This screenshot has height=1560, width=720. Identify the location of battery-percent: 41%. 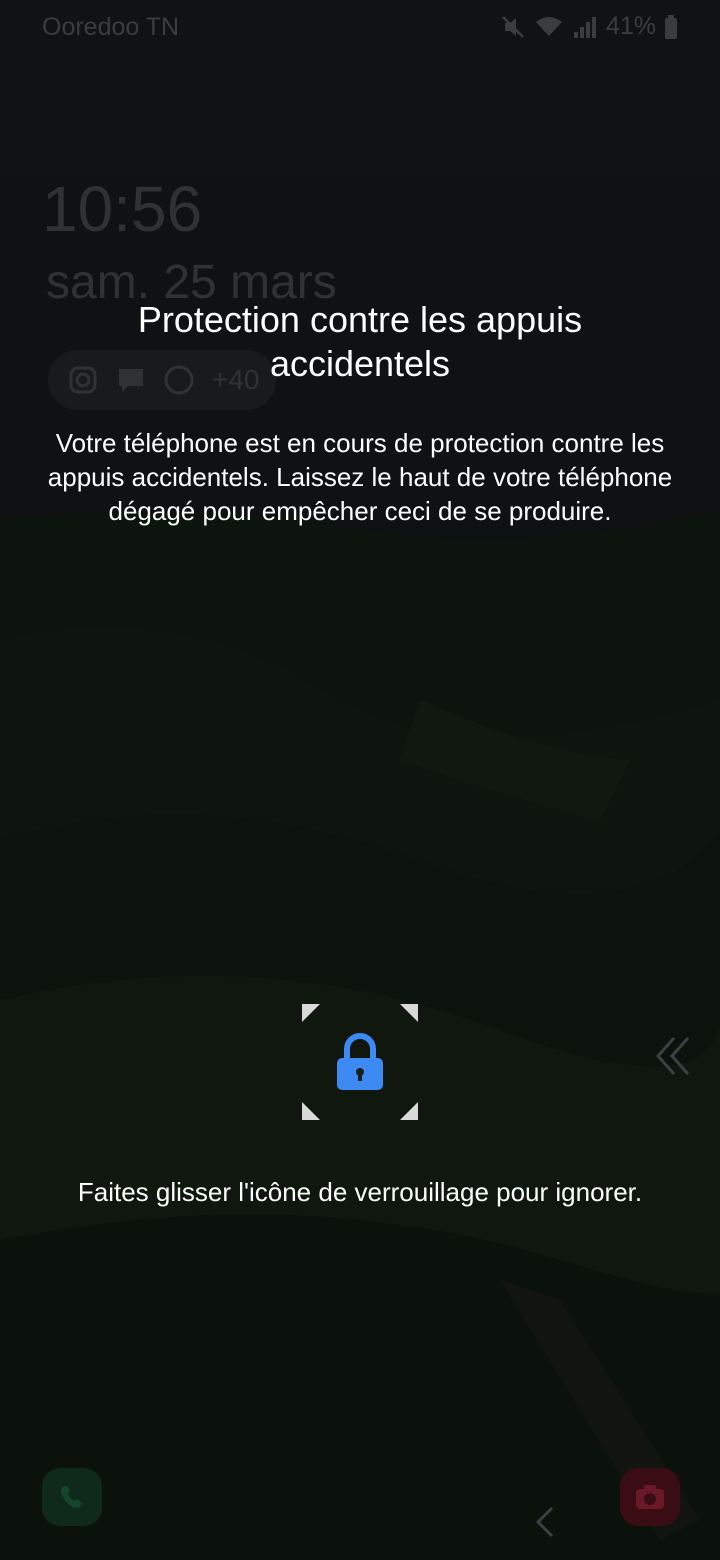
(630, 26).